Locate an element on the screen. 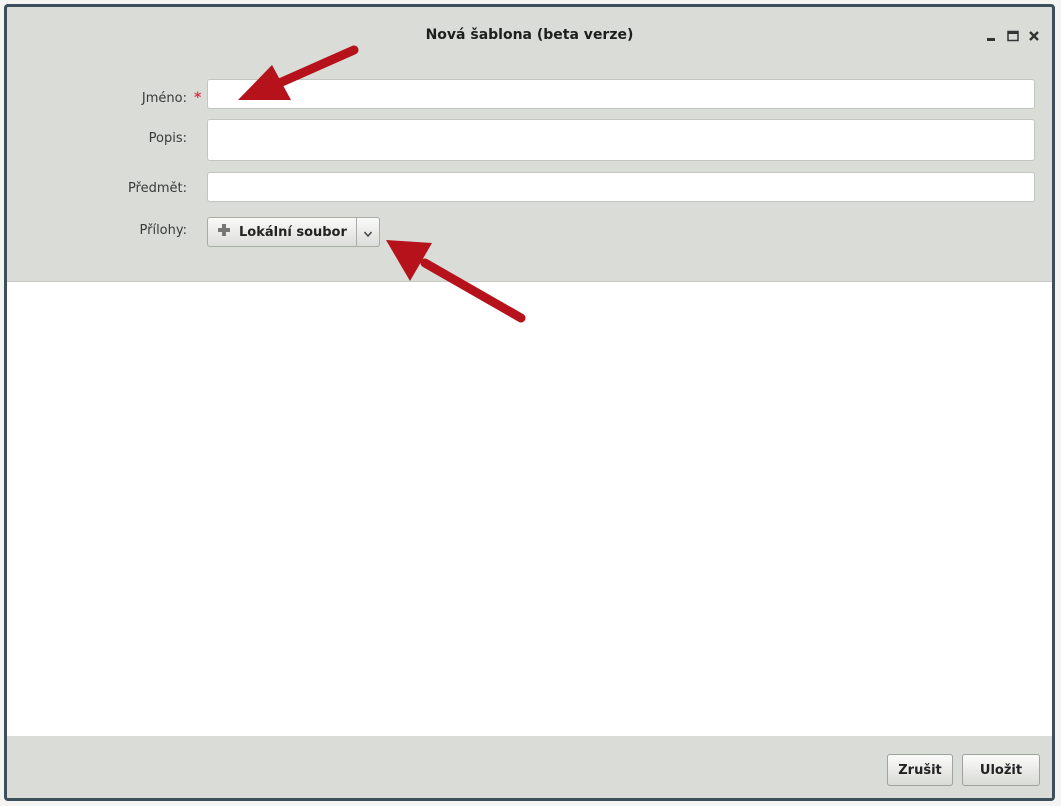 This screenshot has width=1061, height=806. subject-label: Předmět: is located at coordinates (157, 188).